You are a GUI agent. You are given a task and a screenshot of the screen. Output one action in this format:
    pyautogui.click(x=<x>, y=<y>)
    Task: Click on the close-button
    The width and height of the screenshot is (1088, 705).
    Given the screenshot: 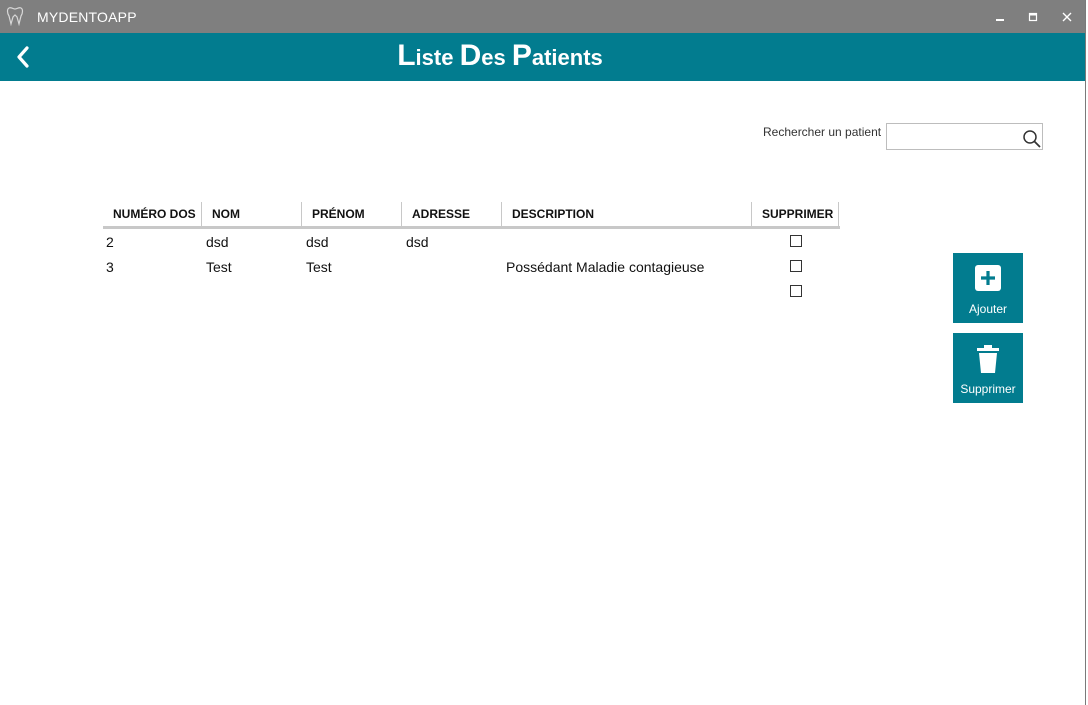 What is the action you would take?
    pyautogui.click(x=1067, y=17)
    